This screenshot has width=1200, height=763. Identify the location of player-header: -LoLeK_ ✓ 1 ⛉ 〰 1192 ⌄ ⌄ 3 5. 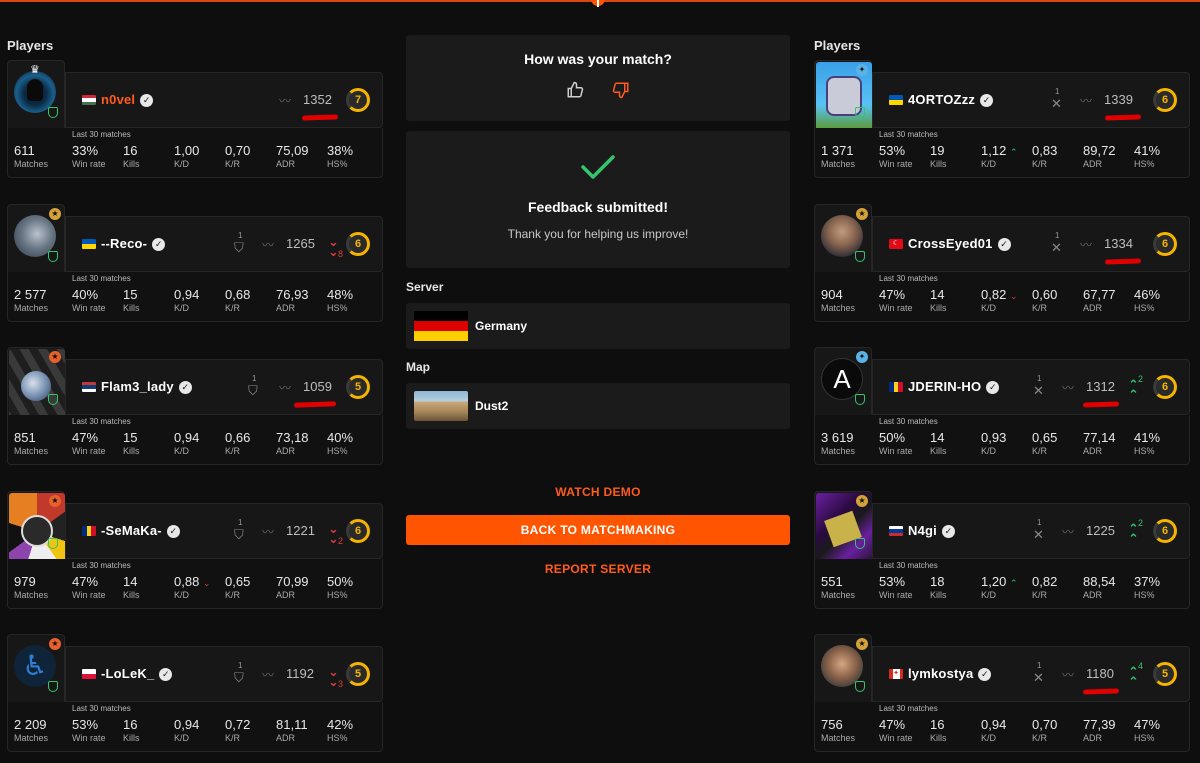
(224, 674).